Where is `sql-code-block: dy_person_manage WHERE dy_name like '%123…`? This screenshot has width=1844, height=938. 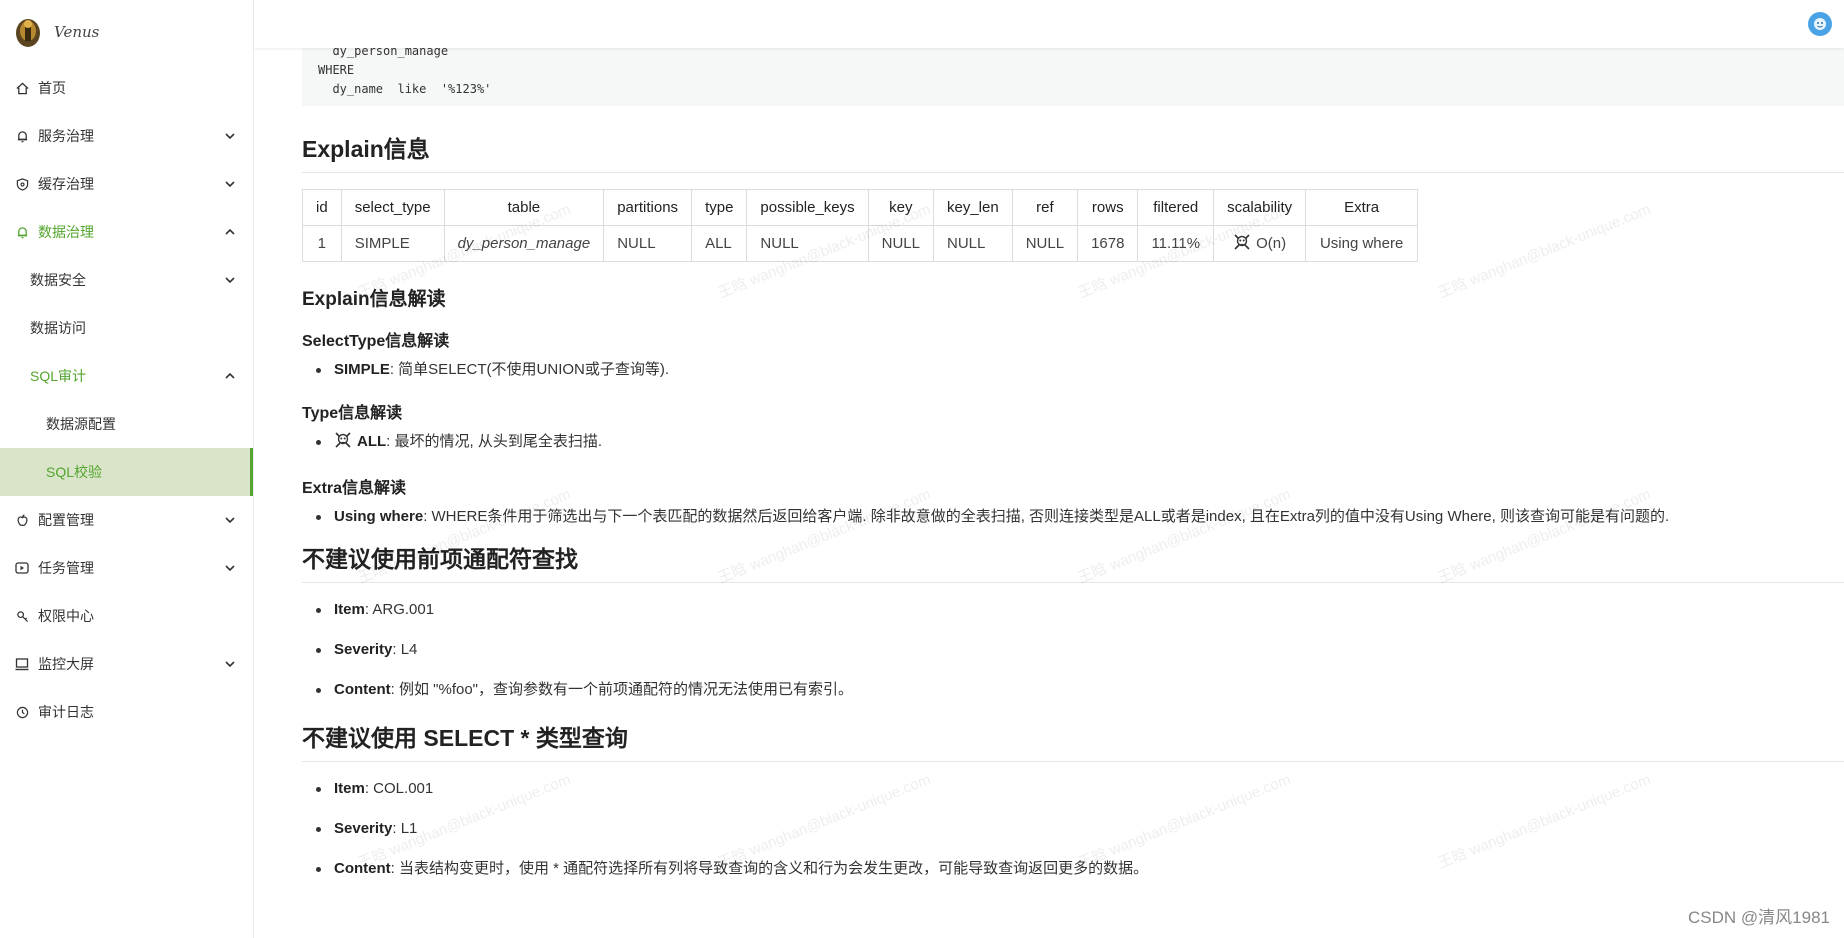 sql-code-block: dy_person_manage WHERE dy_name like '%123… is located at coordinates (1073, 77).